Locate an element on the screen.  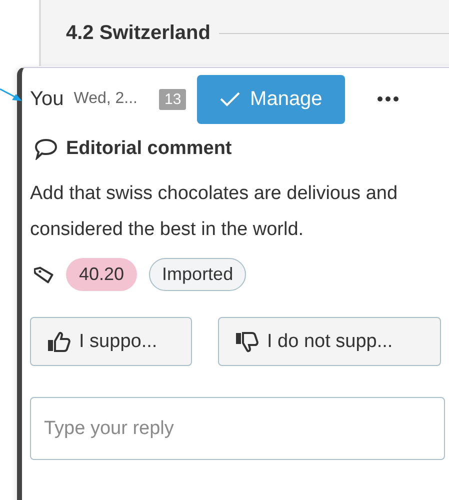
comment-text: Add that swiss chocolates are delivious and considered the best in the world. is located at coordinates (214, 212).